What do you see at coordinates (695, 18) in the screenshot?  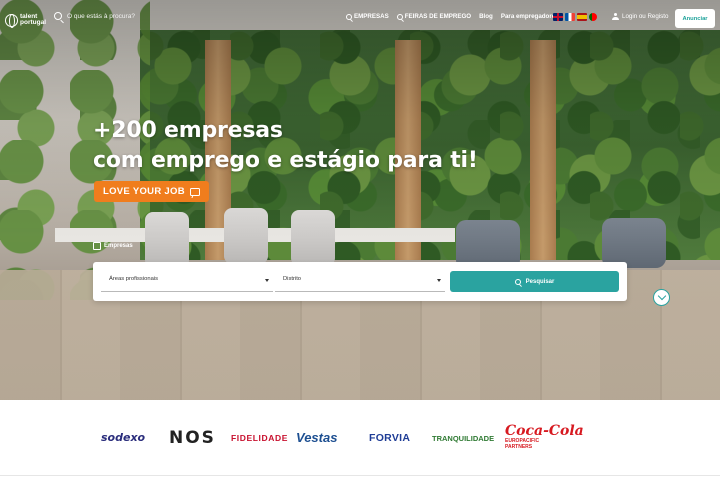 I see `anunciar-button: Anunciar` at bounding box center [695, 18].